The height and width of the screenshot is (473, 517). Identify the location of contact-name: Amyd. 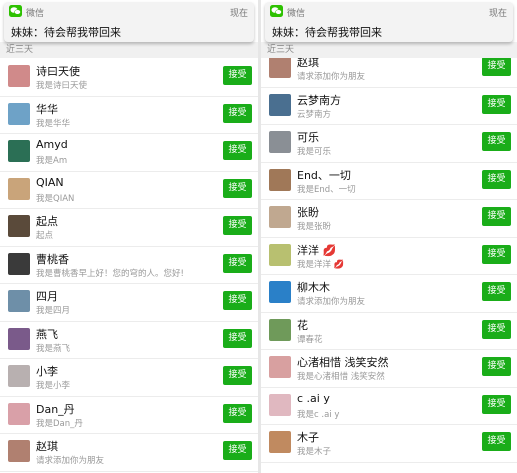
(52, 144).